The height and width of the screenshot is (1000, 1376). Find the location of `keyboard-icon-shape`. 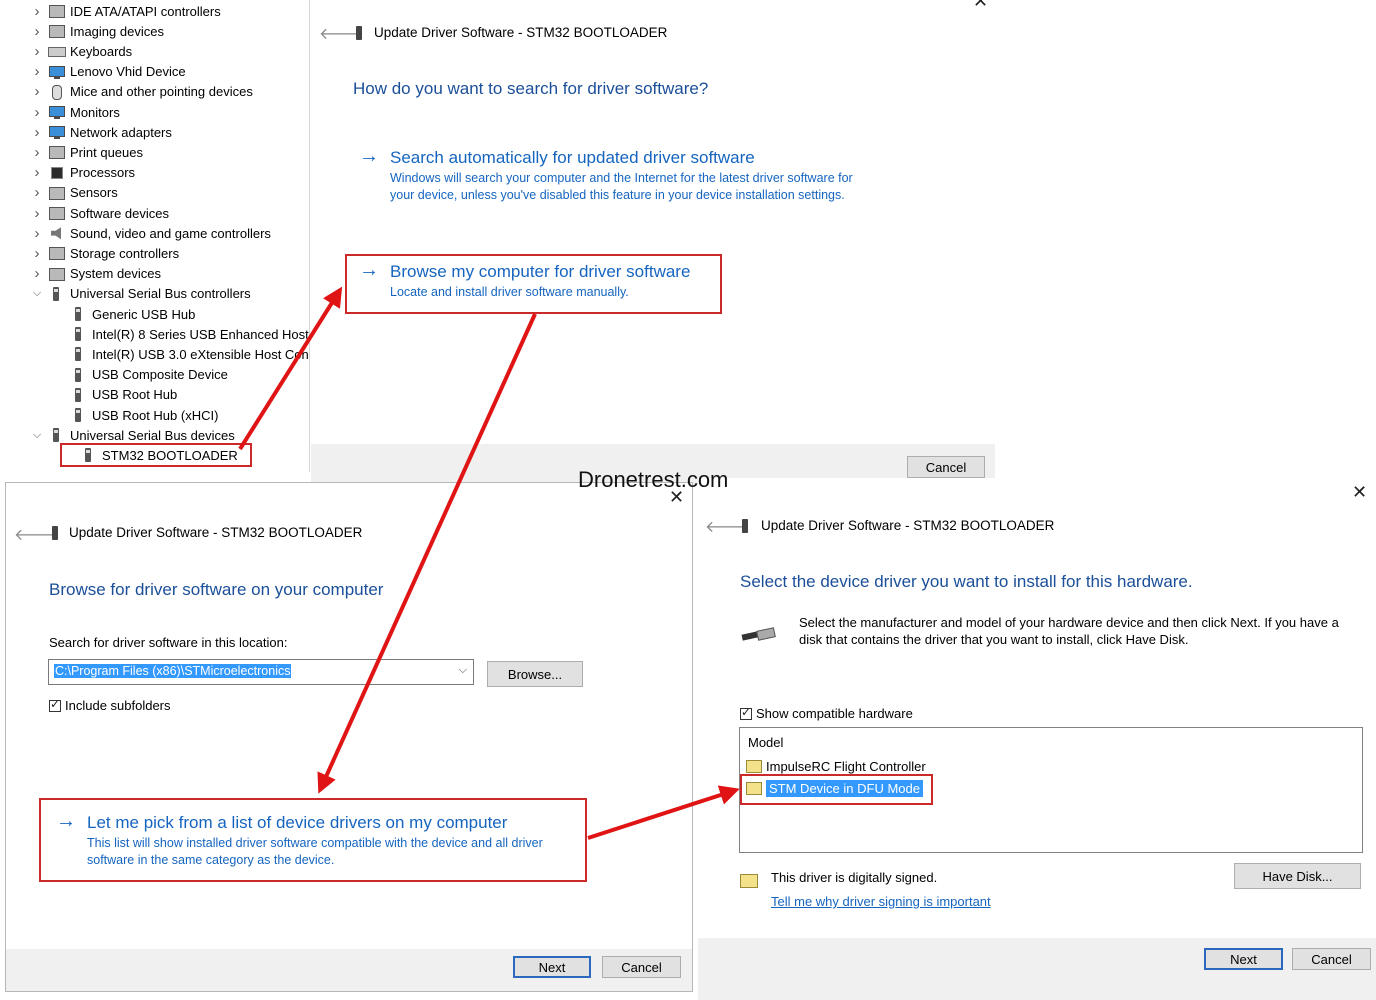

keyboard-icon-shape is located at coordinates (57, 52).